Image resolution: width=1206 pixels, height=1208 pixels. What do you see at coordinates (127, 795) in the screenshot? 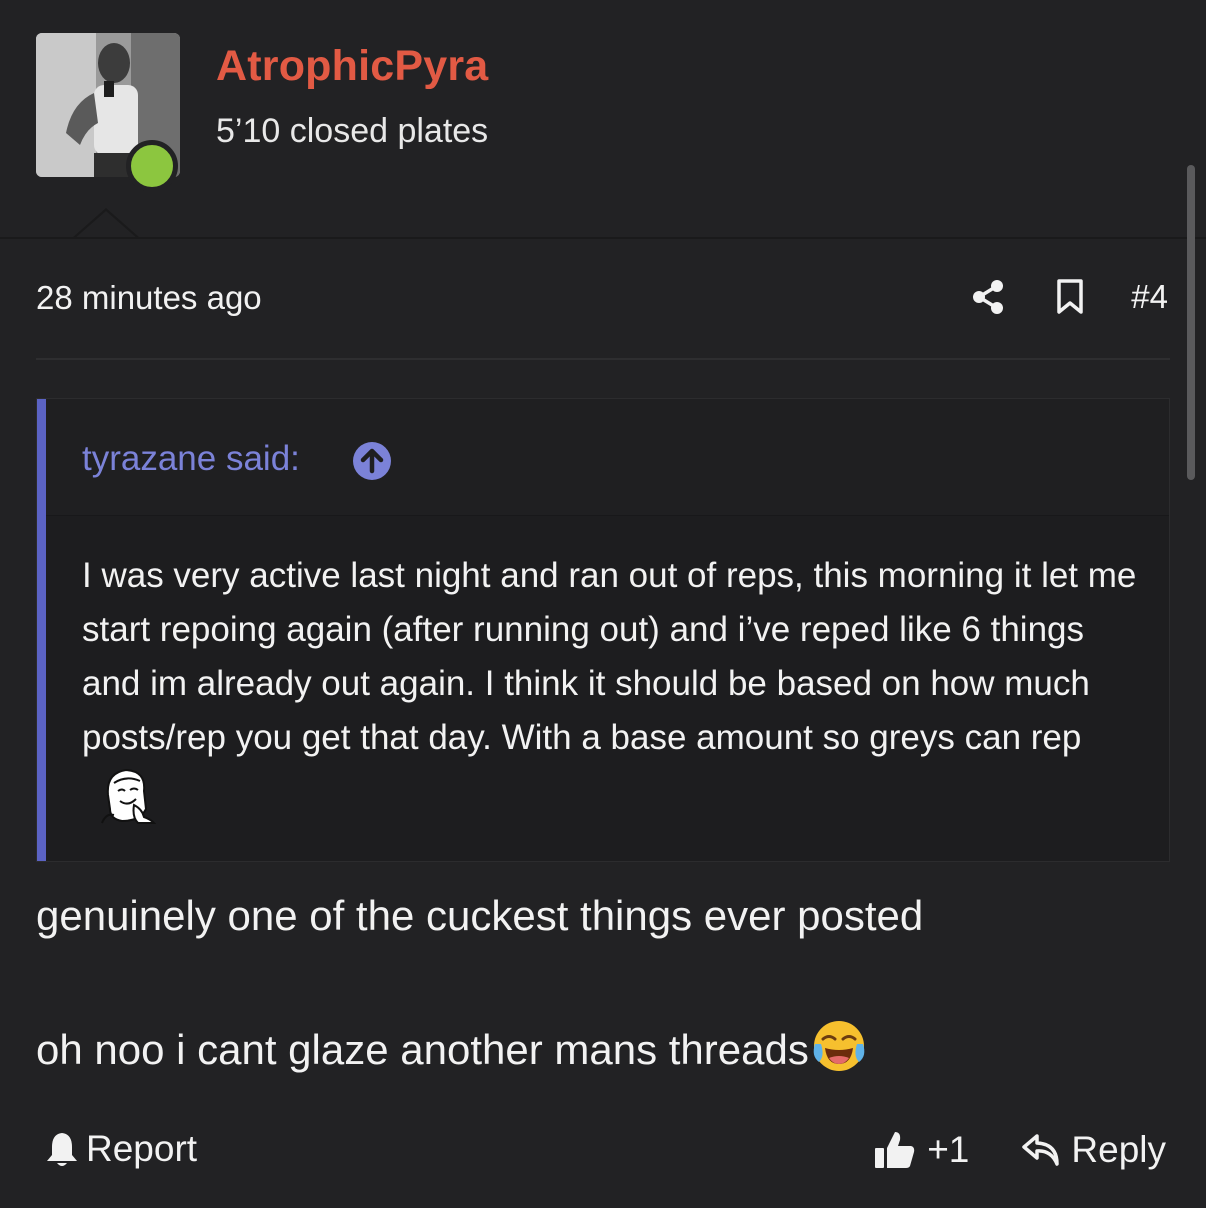
I see `meme-face-icon` at bounding box center [127, 795].